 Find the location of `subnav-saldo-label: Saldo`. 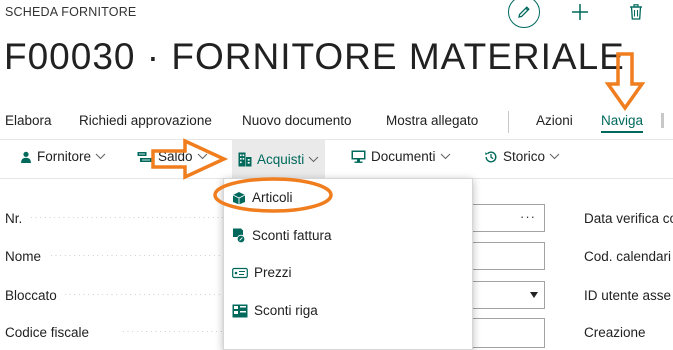

subnav-saldo-label: Saldo is located at coordinates (175, 156).